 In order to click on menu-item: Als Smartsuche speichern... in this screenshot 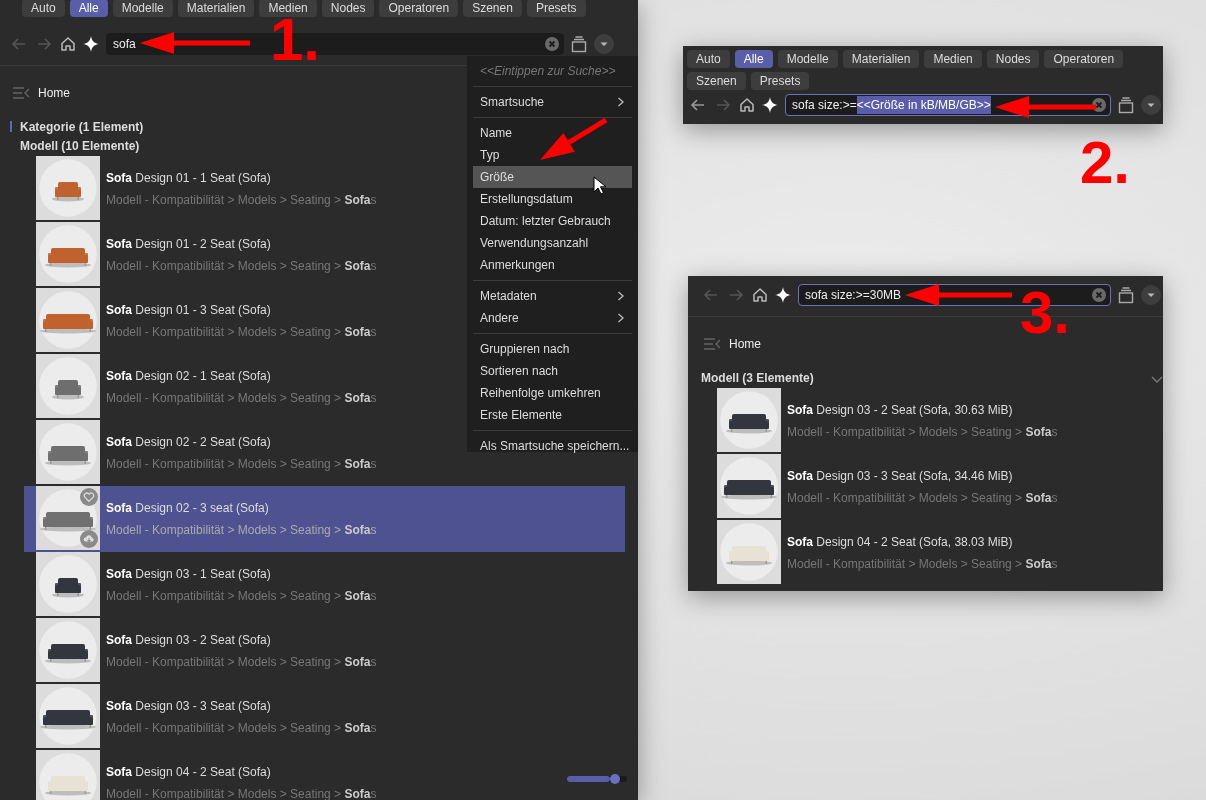, I will do `click(552, 446)`.